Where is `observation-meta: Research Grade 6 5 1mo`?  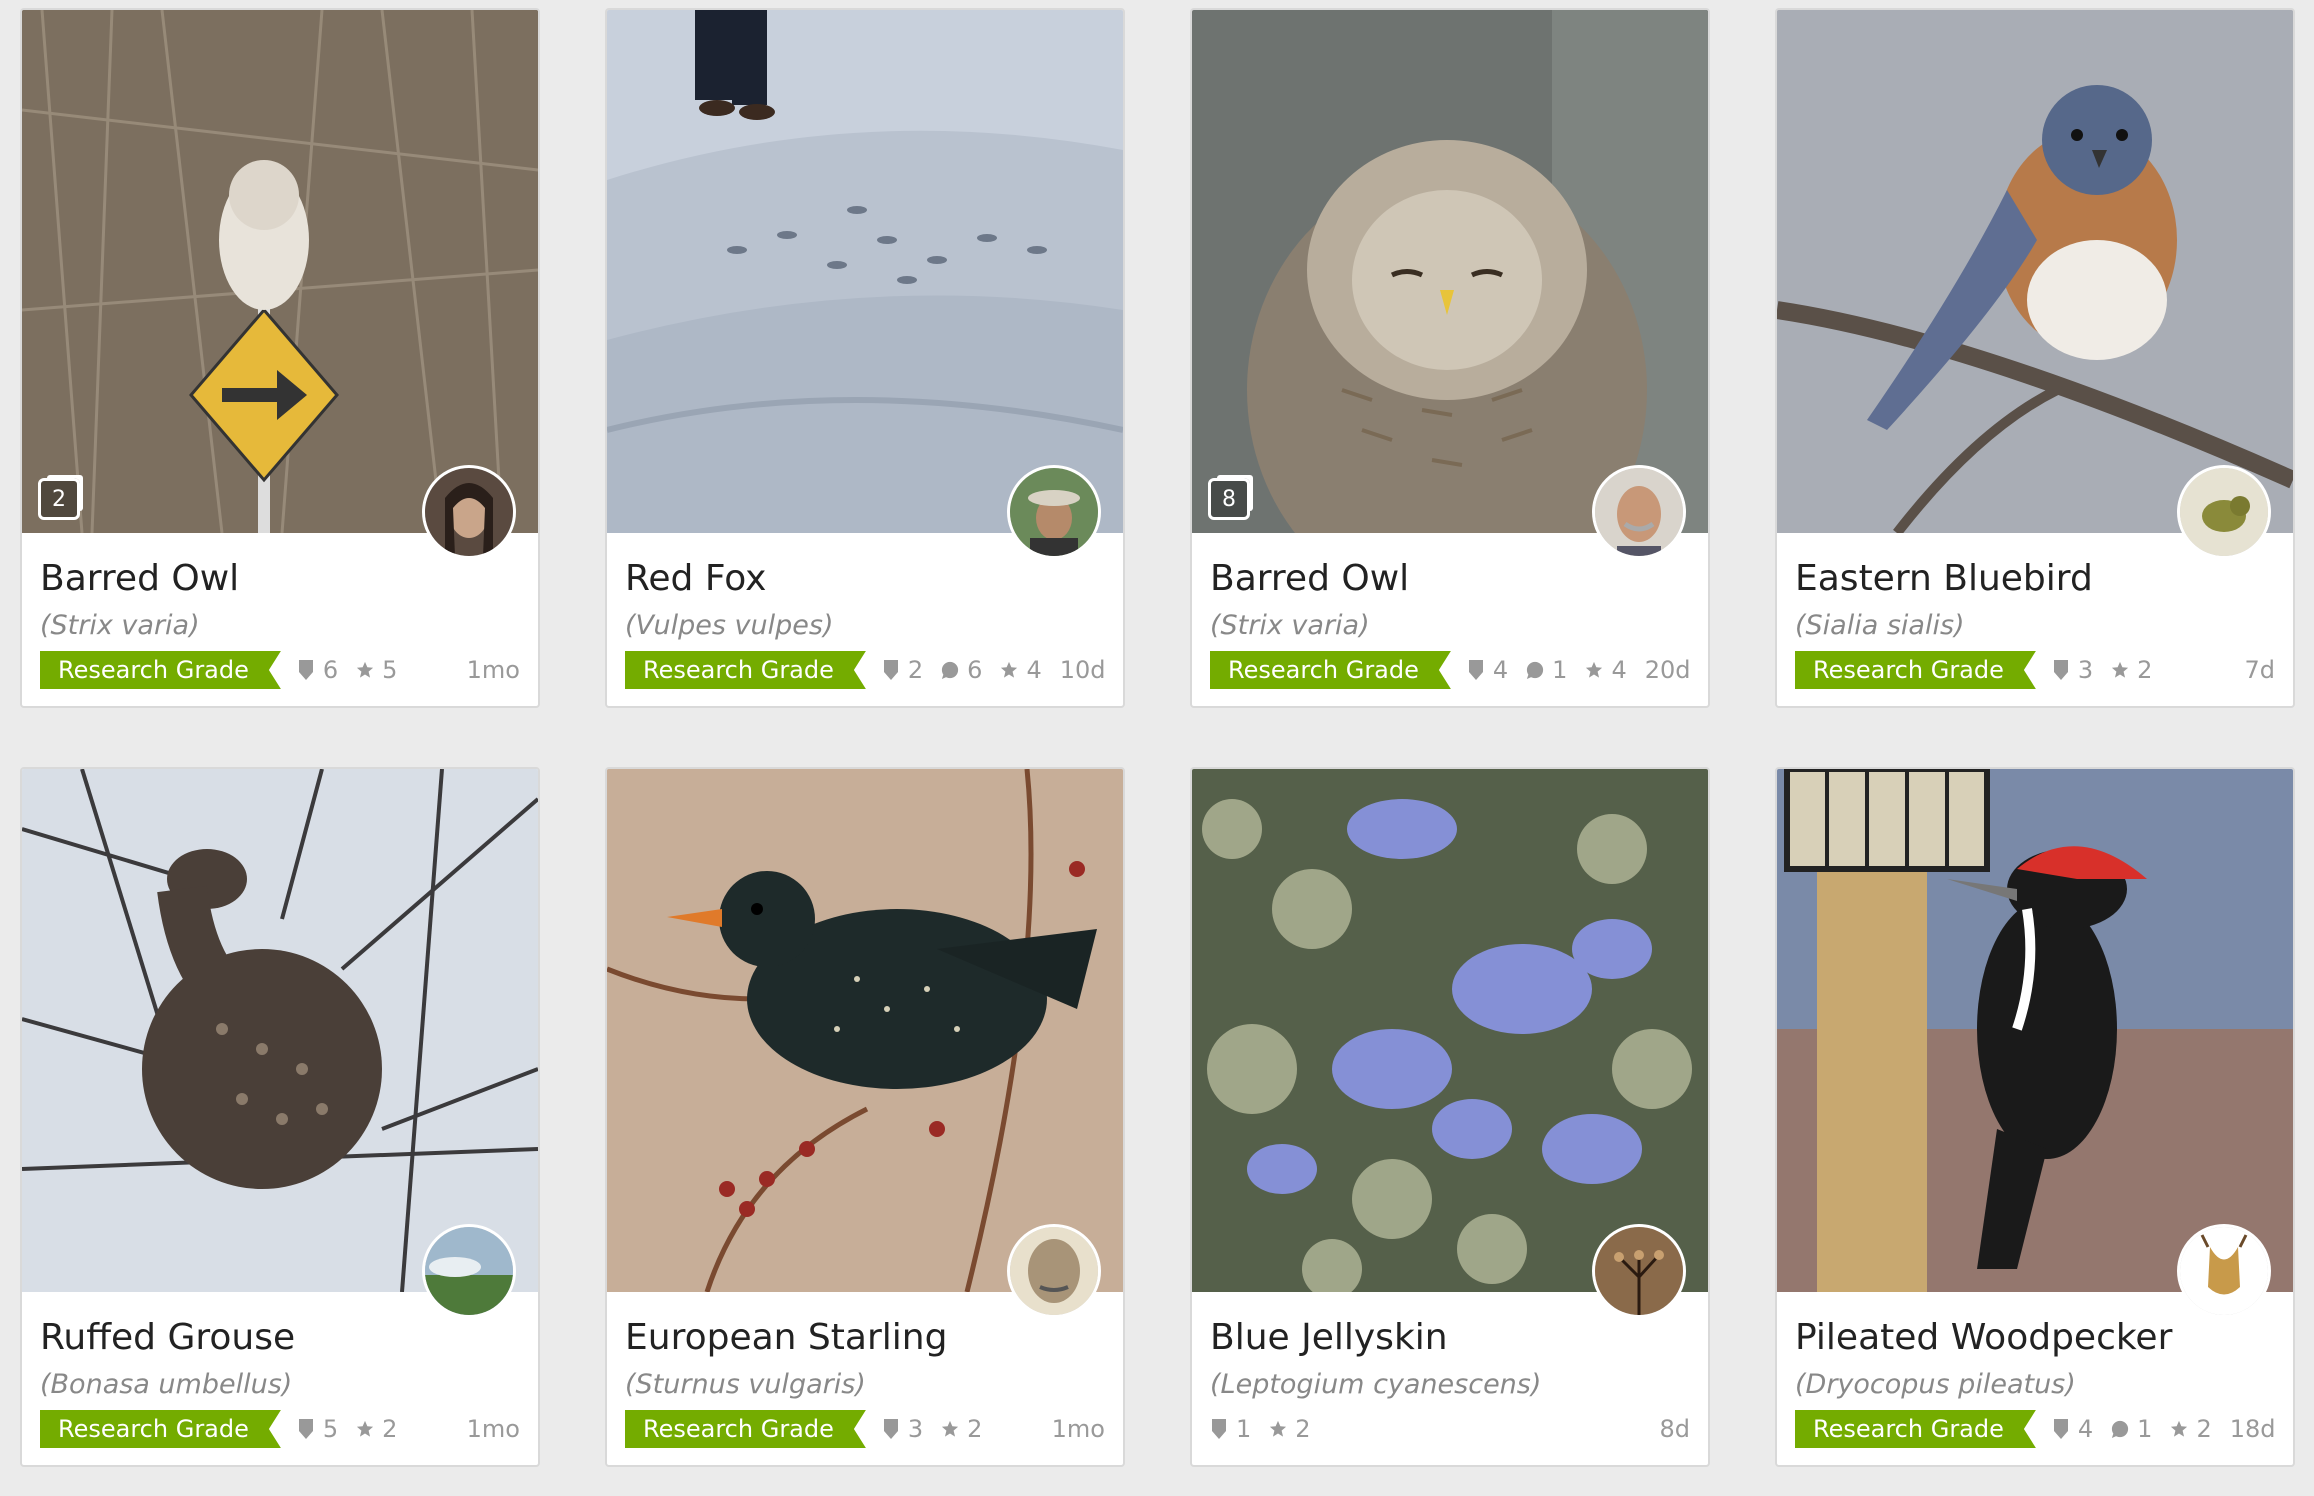
observation-meta: Research Grade 6 5 1mo is located at coordinates (280, 670).